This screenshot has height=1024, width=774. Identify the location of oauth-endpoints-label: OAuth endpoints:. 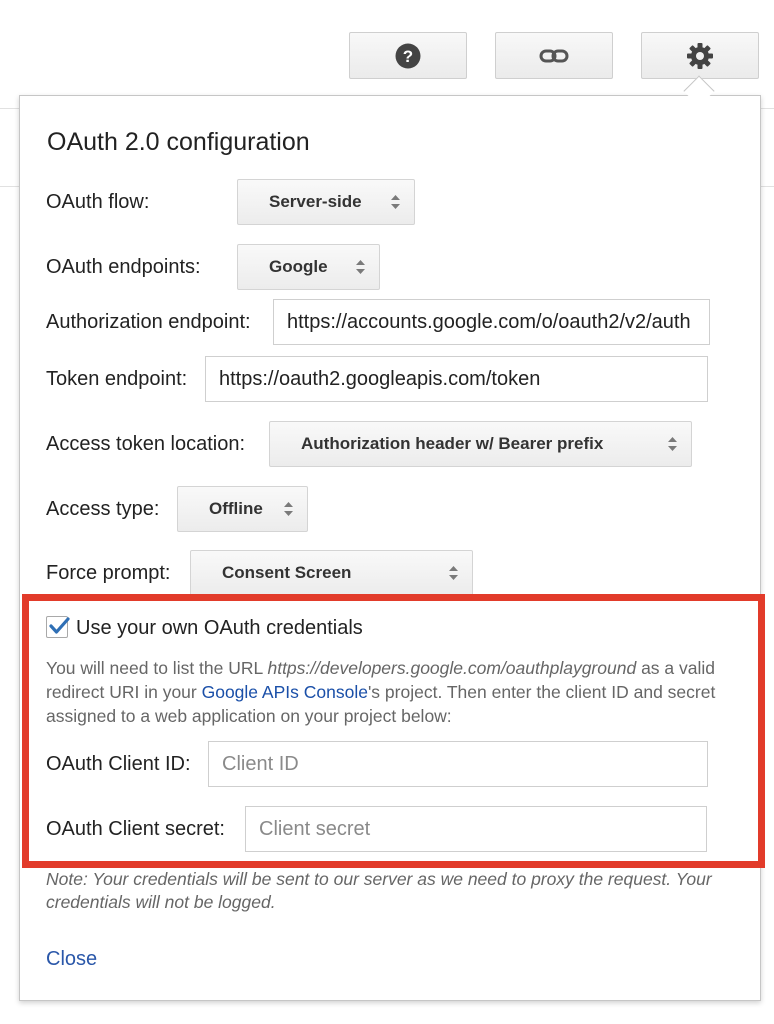
(123, 267).